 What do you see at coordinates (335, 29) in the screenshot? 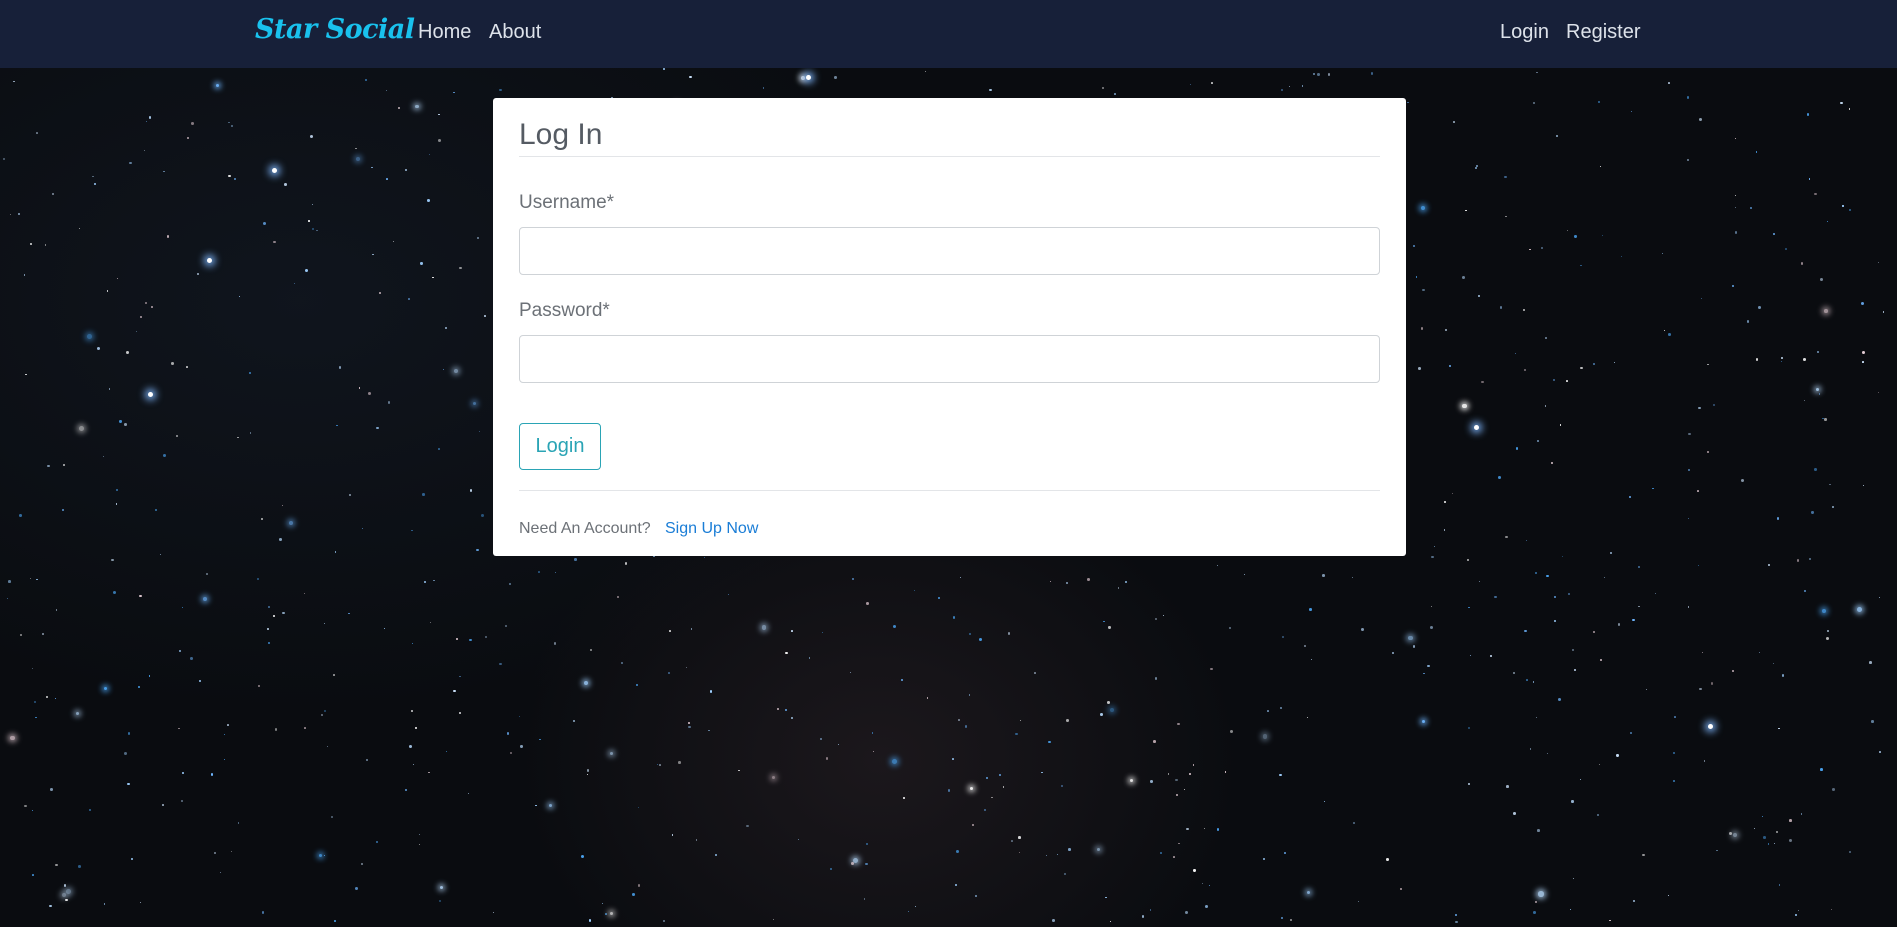
I see `brand-logo: Star Social` at bounding box center [335, 29].